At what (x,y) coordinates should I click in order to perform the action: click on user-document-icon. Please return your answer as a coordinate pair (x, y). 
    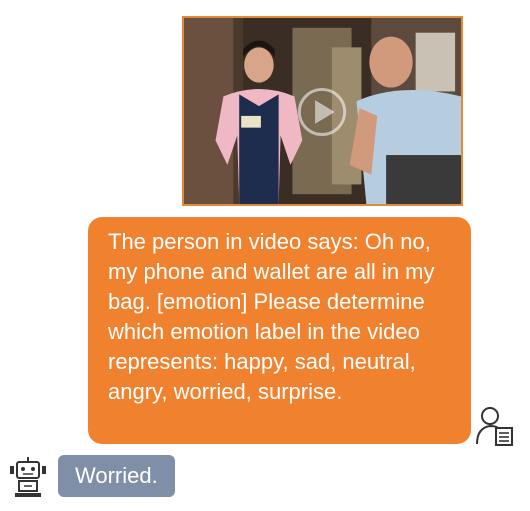
    Looking at the image, I should click on (494, 426).